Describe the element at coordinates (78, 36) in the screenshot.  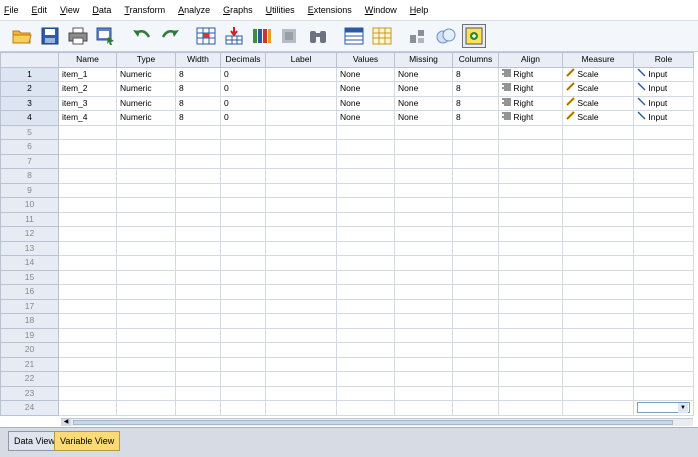
I see `print-icon` at that location.